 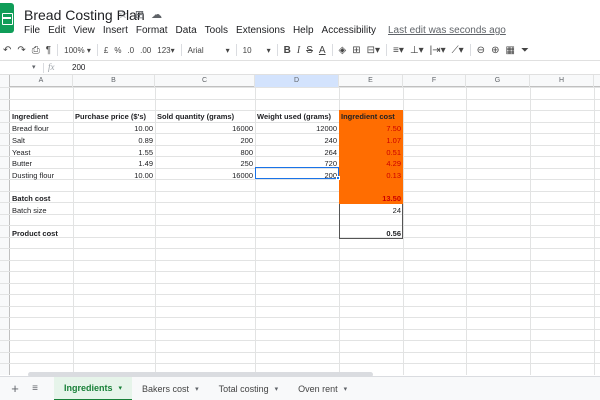 What do you see at coordinates (5, 81) in the screenshot?
I see `select-all-corner` at bounding box center [5, 81].